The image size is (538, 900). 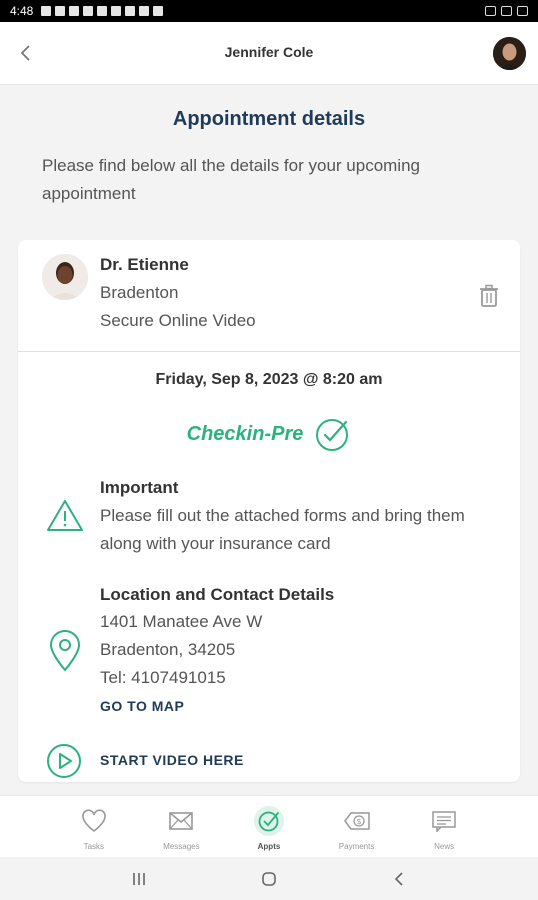 I want to click on nav-news: News, so click(x=444, y=826).